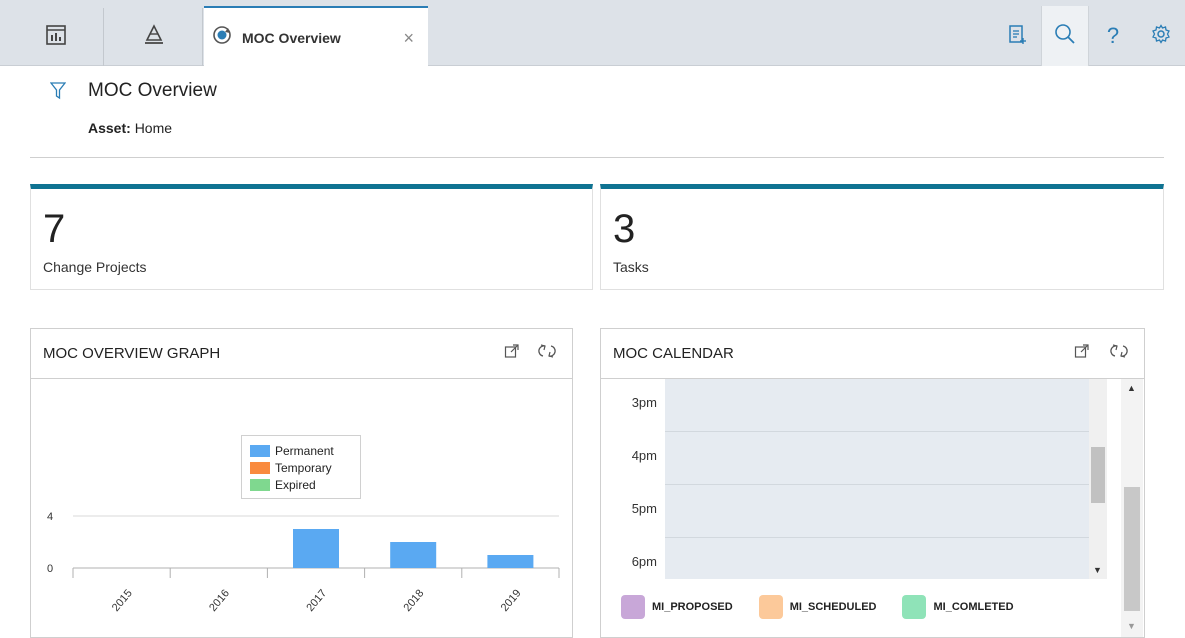  What do you see at coordinates (511, 600) in the screenshot?
I see `x-tick-label: 2019` at bounding box center [511, 600].